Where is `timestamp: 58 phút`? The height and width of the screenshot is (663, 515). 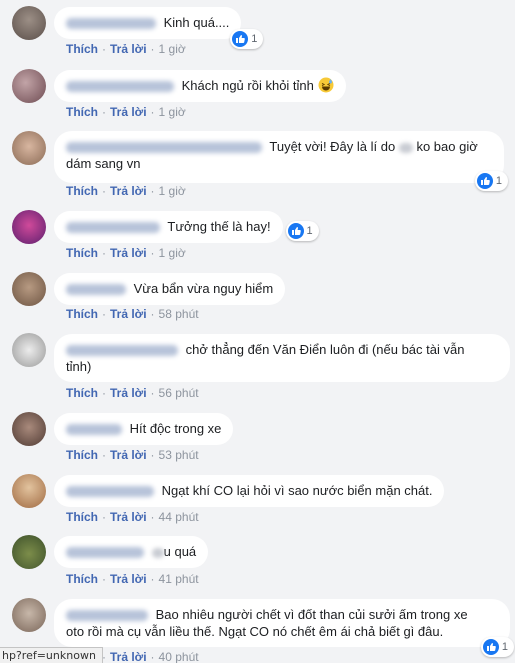
timestamp: 58 phút is located at coordinates (179, 314).